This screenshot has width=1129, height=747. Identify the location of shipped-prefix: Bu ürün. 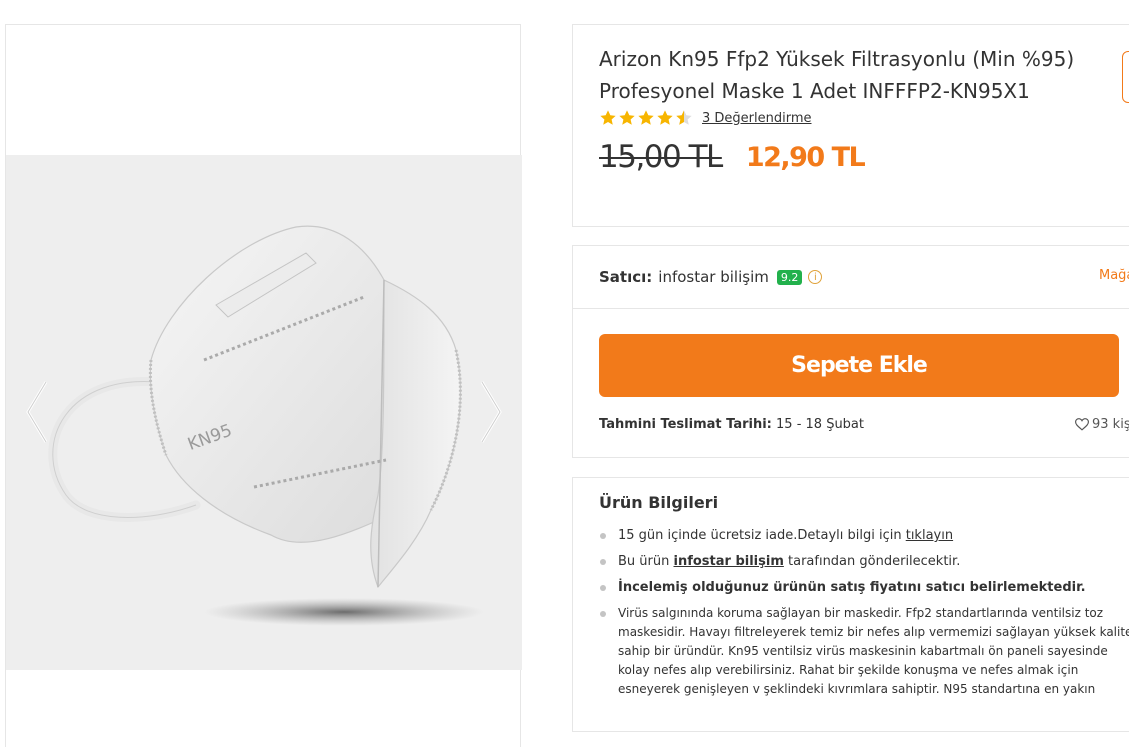
(646, 561).